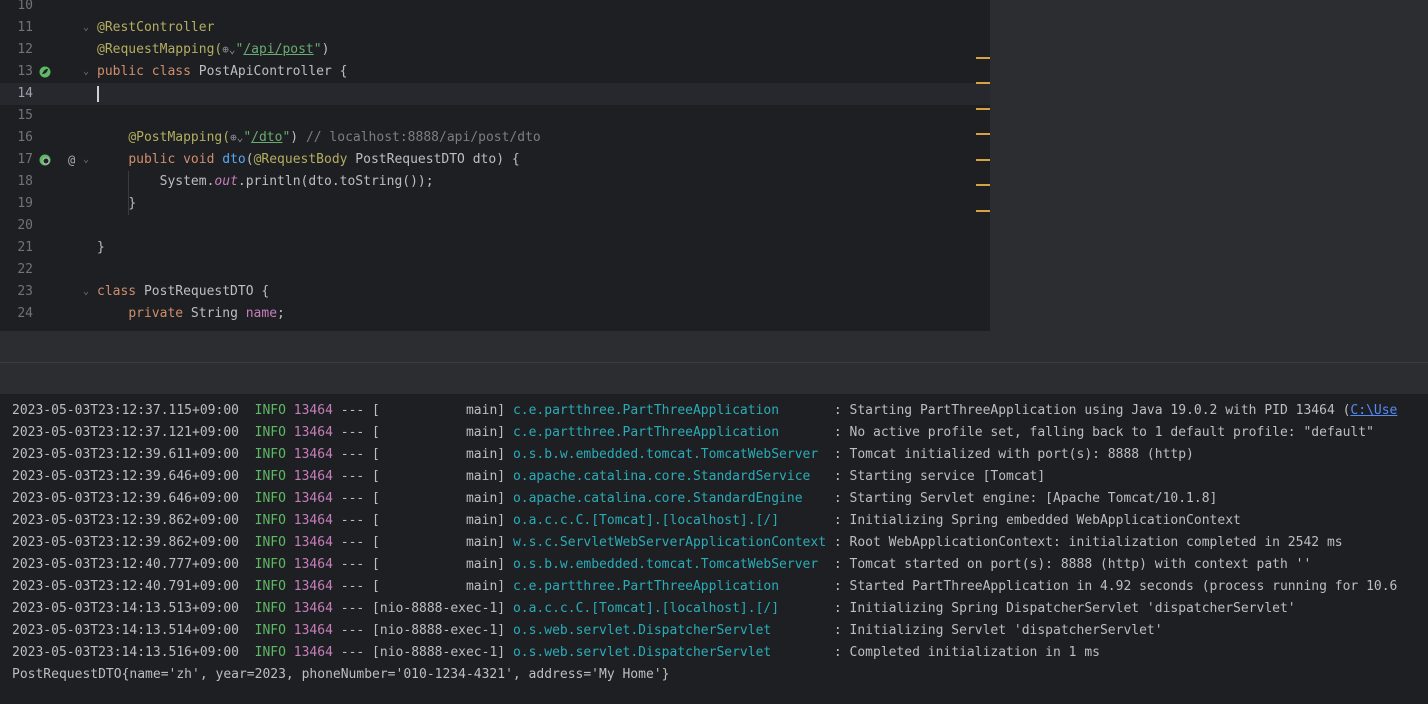 The height and width of the screenshot is (704, 1428). I want to click on line-number: 18, so click(25, 181).